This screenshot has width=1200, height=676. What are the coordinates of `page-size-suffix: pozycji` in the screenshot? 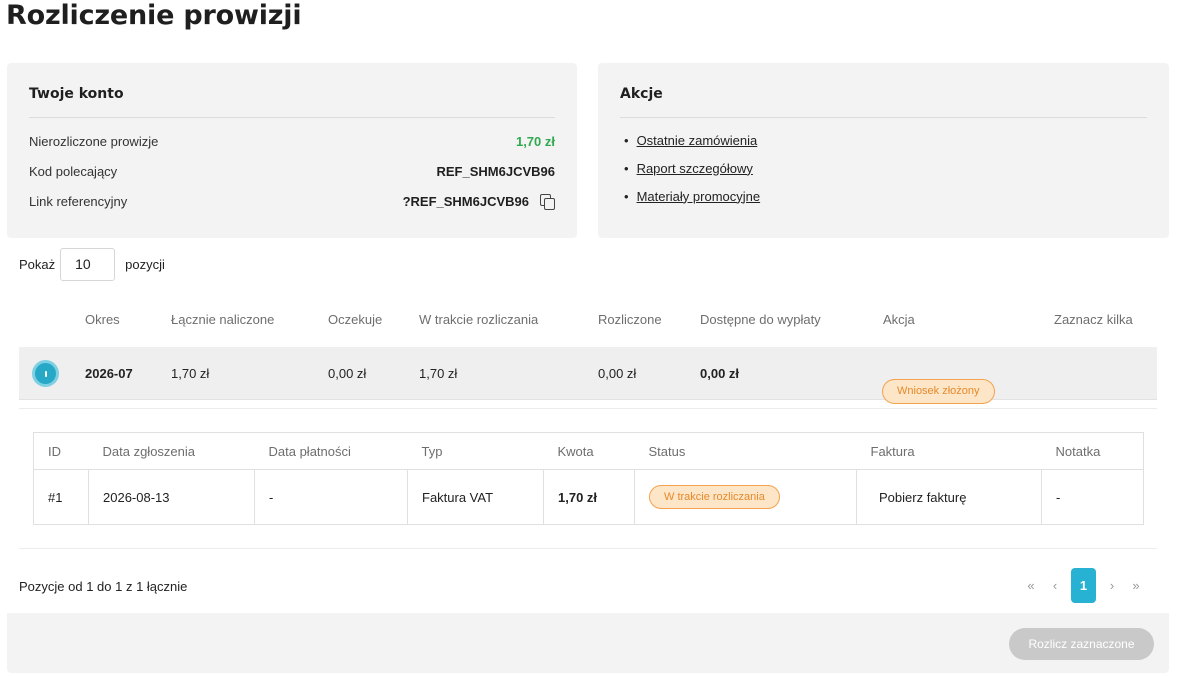 It's located at (145, 264).